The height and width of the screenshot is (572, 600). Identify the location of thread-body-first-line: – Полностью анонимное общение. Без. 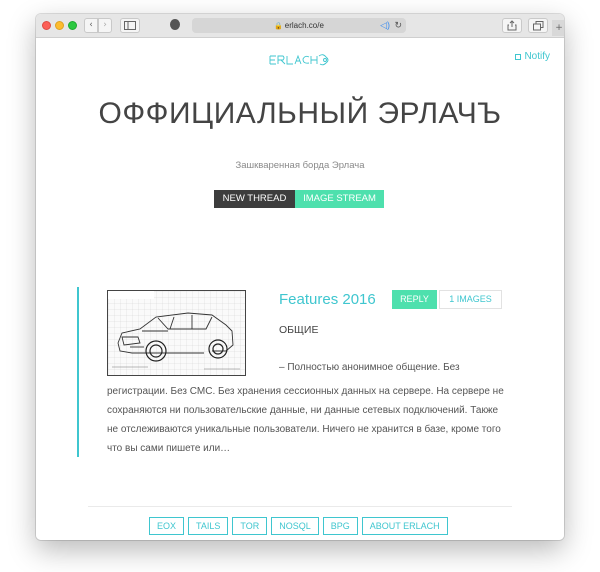
(369, 367).